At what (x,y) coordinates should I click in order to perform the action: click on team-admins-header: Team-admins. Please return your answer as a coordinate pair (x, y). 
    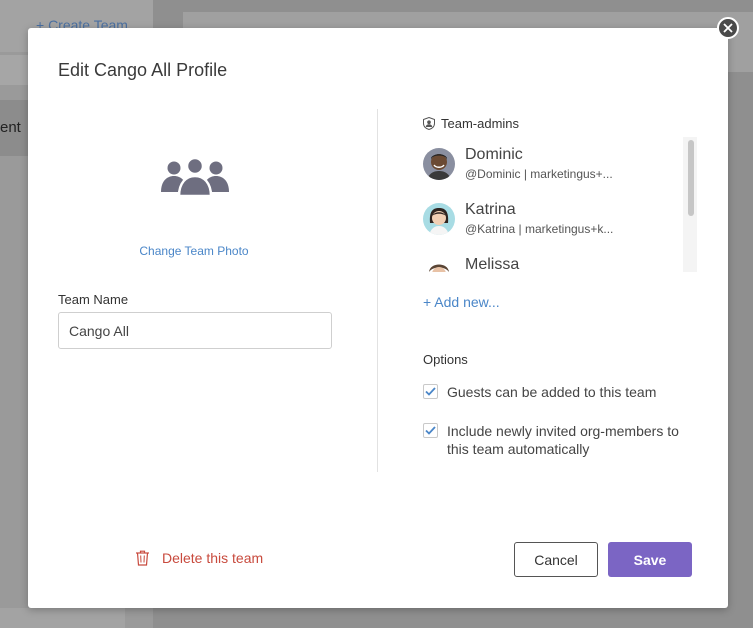
    Looking at the image, I should click on (471, 123).